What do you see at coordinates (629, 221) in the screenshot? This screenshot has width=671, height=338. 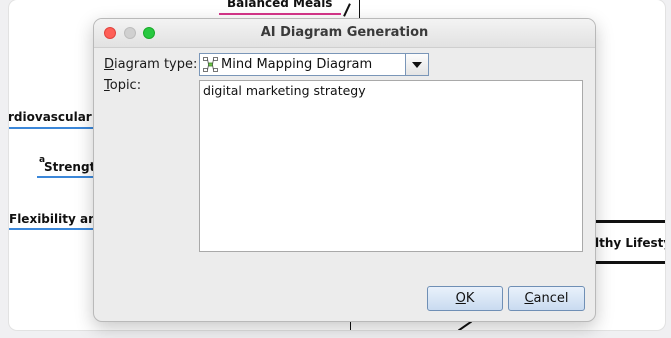 I see `center-node-border-top` at bounding box center [629, 221].